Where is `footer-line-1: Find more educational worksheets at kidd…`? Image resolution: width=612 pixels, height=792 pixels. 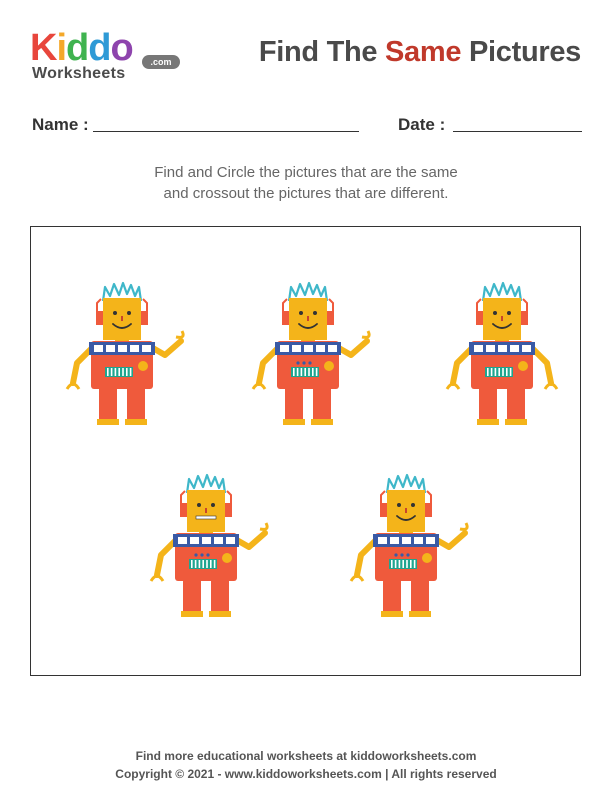
footer-line-1: Find more educational worksheets at kidd… is located at coordinates (306, 756).